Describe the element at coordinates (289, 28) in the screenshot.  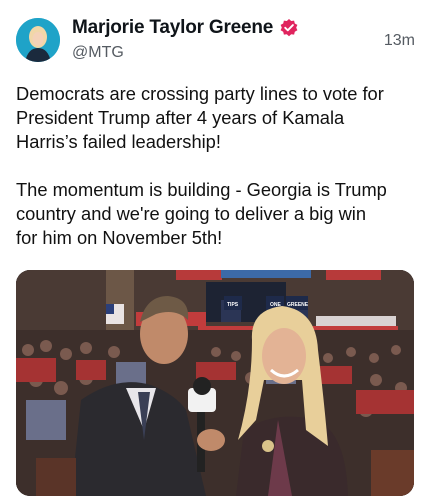
I see `verified-badge-icon` at that location.